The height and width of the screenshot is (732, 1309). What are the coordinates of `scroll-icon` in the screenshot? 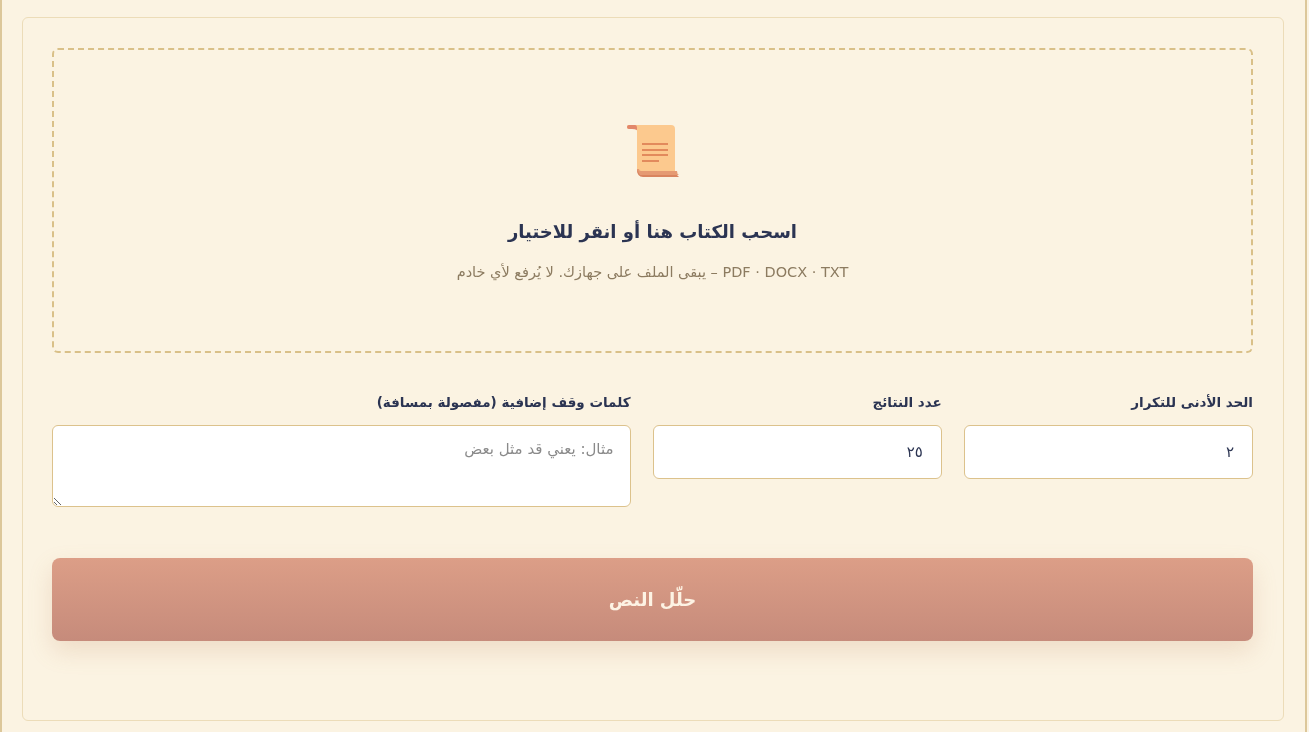 It's located at (652, 151).